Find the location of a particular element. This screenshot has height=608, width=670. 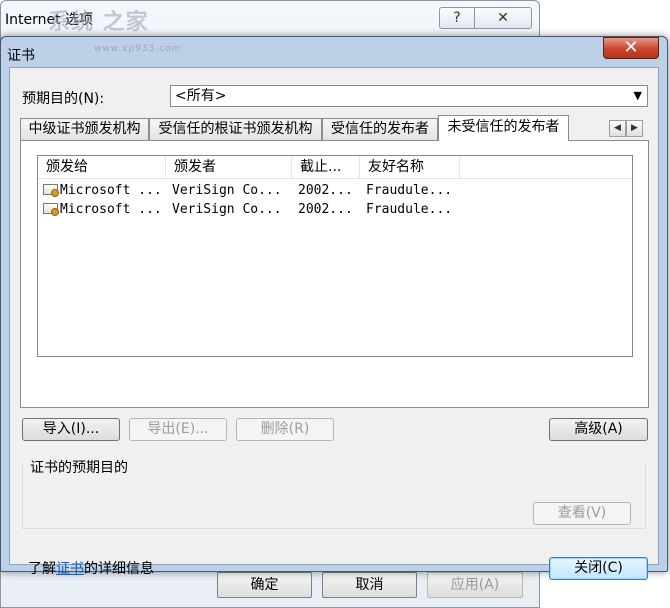

watermark-url: www.xp933.com is located at coordinates (138, 49).